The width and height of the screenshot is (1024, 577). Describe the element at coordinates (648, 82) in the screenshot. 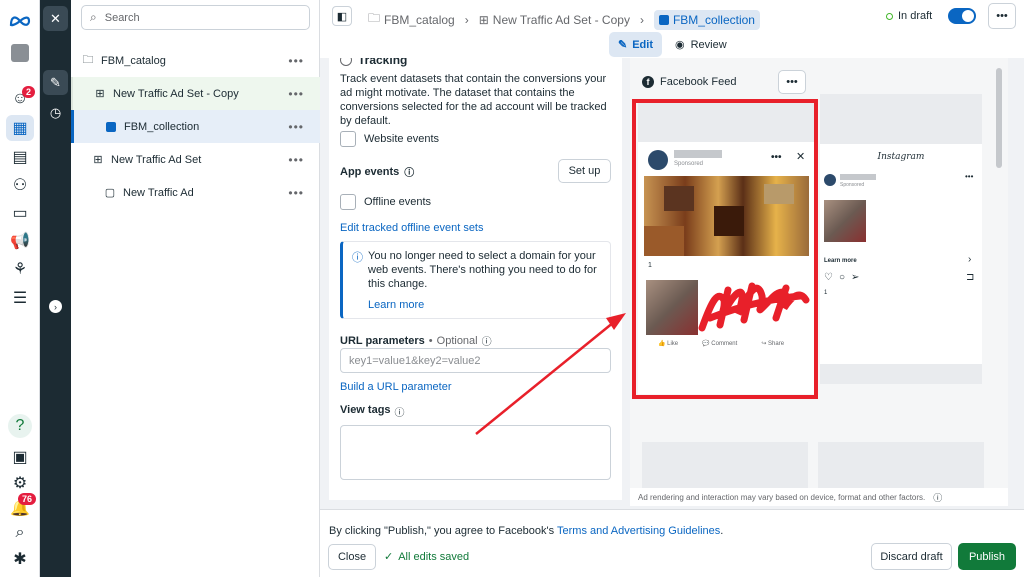

I see `facebook-icon: f` at that location.